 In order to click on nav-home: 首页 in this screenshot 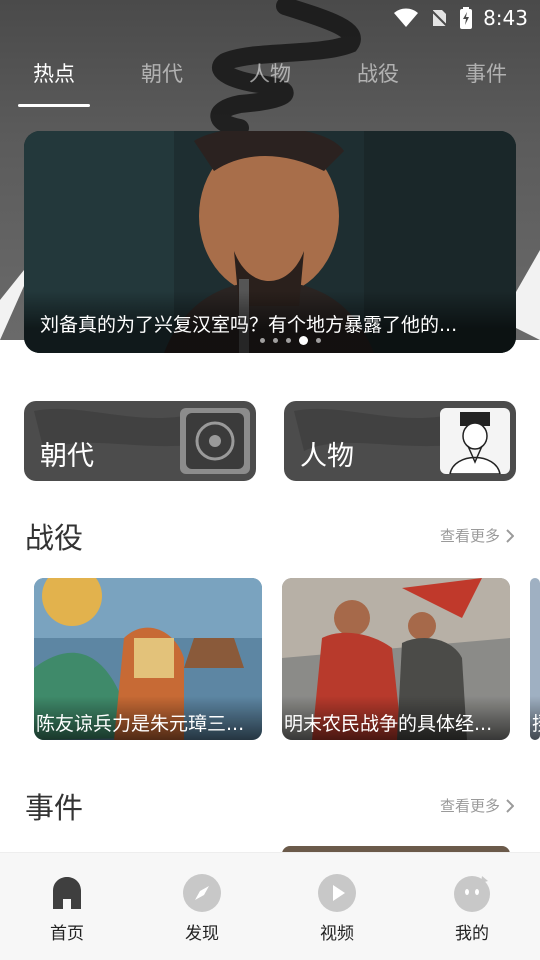, I will do `click(67, 908)`.